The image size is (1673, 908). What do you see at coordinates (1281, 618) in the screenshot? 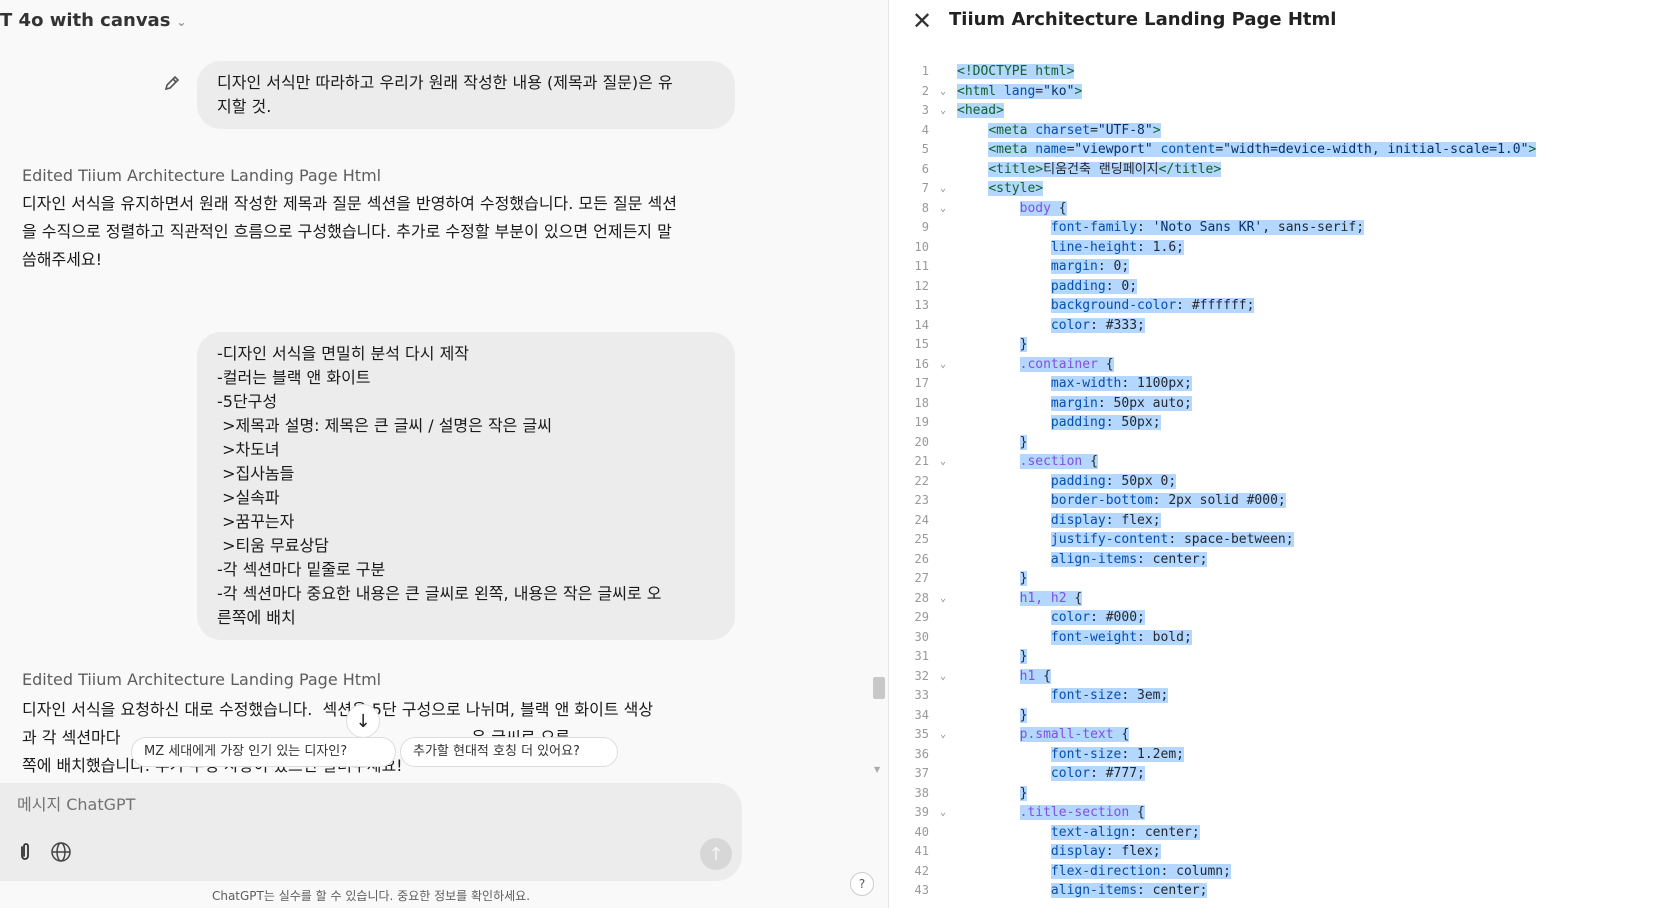
I see `code-line: 29 color: #000;` at bounding box center [1281, 618].